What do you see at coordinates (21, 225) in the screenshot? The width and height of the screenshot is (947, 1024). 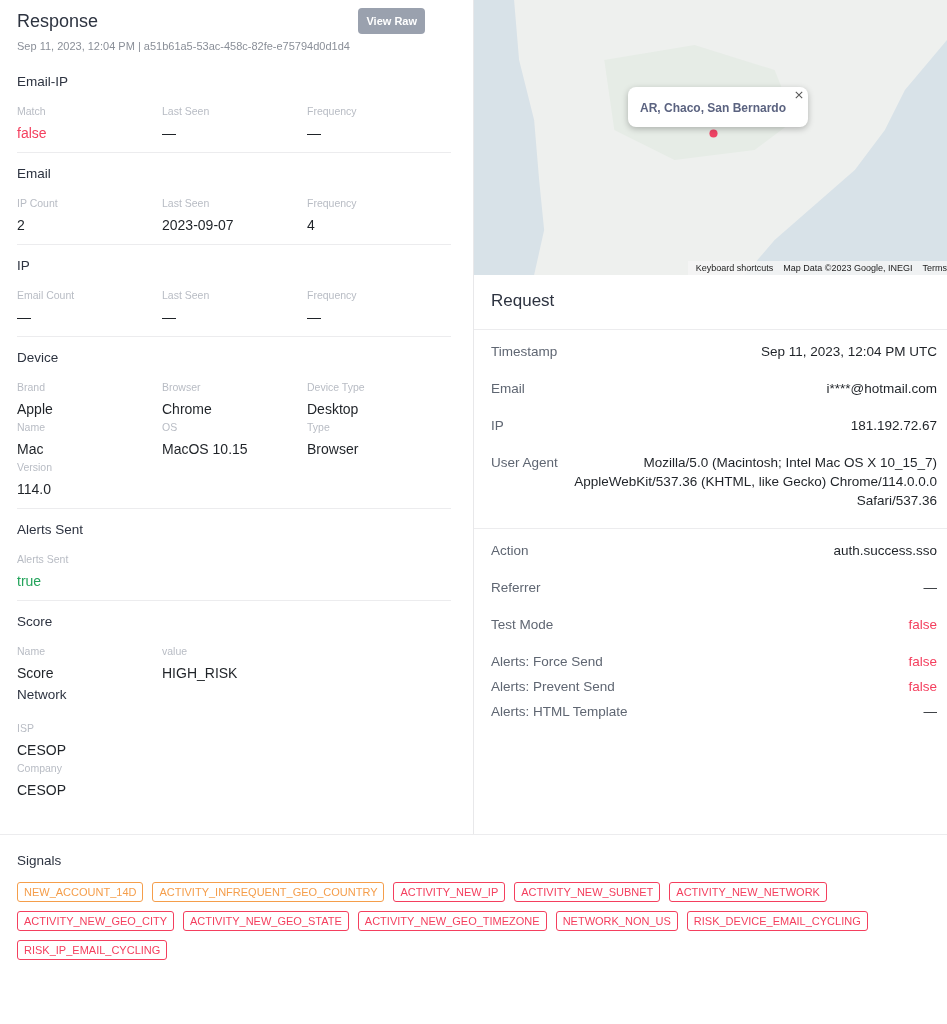 I see `field-value: 2` at bounding box center [21, 225].